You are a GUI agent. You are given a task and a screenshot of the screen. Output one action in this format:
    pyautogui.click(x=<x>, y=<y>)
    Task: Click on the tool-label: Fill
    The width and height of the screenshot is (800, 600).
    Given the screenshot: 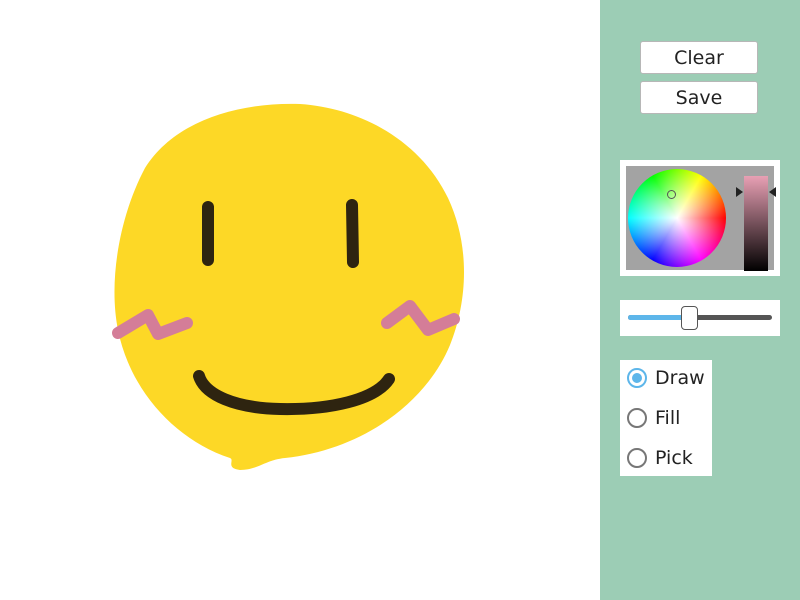 What is the action you would take?
    pyautogui.click(x=668, y=418)
    